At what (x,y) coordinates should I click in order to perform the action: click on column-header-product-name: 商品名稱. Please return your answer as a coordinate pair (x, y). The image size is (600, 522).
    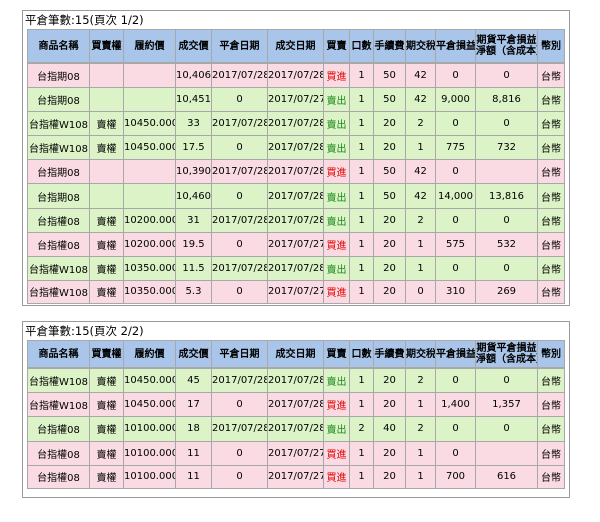
    Looking at the image, I should click on (58, 46).